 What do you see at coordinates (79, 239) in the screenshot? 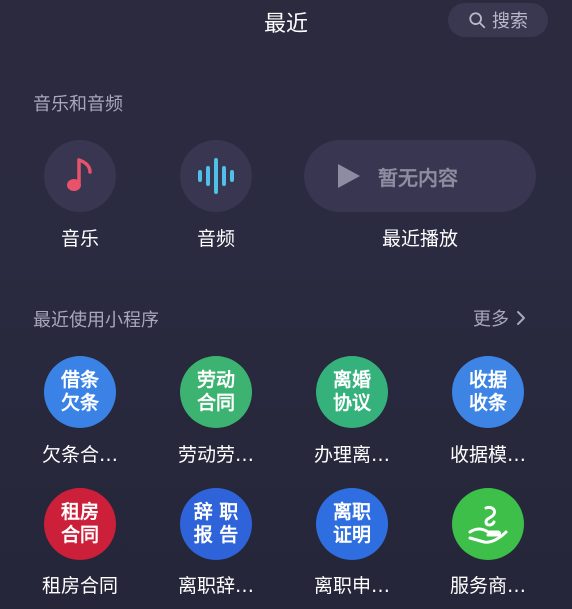
I see `music-label: 音乐` at bounding box center [79, 239].